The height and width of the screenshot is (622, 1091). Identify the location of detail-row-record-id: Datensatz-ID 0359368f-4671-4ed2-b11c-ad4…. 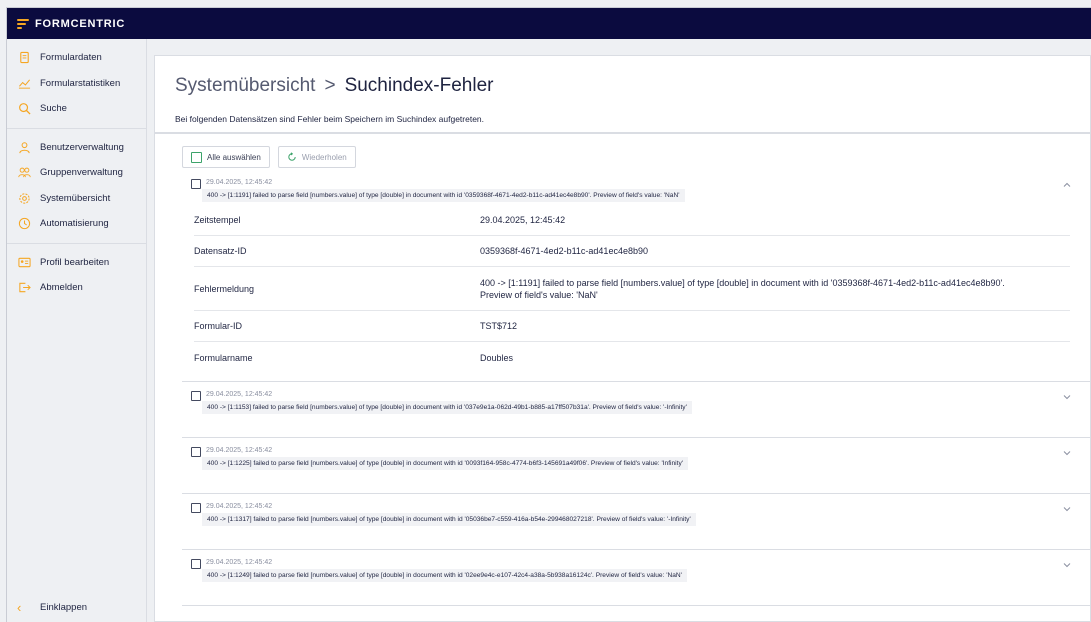
(632, 251).